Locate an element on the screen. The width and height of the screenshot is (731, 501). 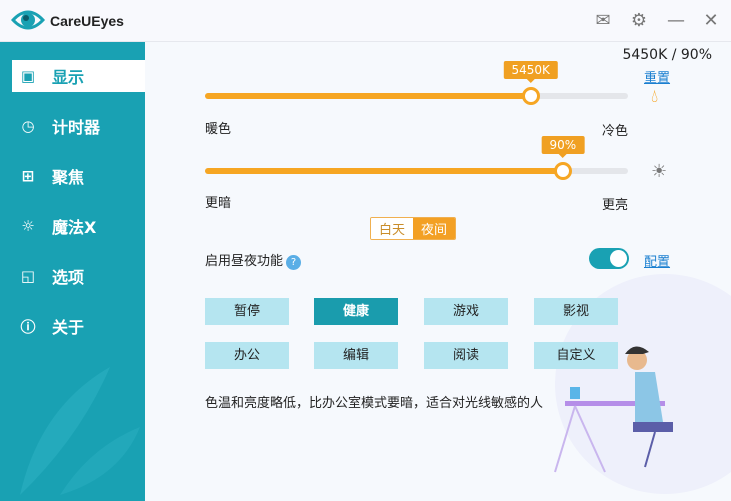
eye-logo-icon is located at coordinates (28, 20).